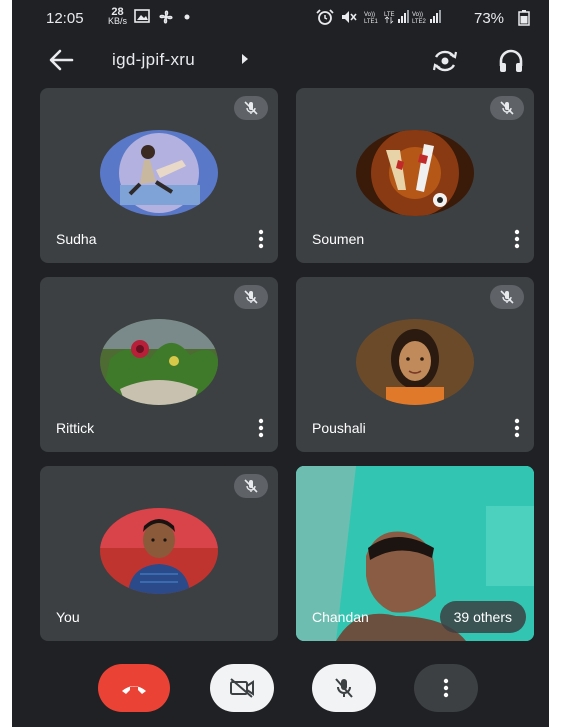 The image size is (561, 727). What do you see at coordinates (402, 17) in the screenshot?
I see `signal-strength-icon: Vo)) LTE1 LTE Vo)) LTE2` at bounding box center [402, 17].